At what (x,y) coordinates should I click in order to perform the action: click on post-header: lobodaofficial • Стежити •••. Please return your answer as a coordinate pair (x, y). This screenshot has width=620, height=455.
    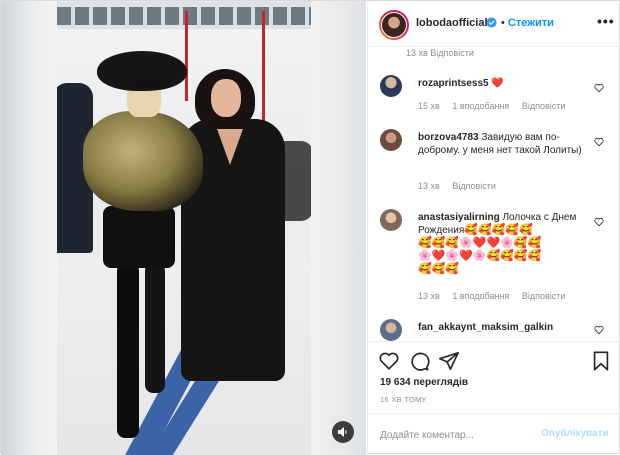
    Looking at the image, I should click on (494, 24).